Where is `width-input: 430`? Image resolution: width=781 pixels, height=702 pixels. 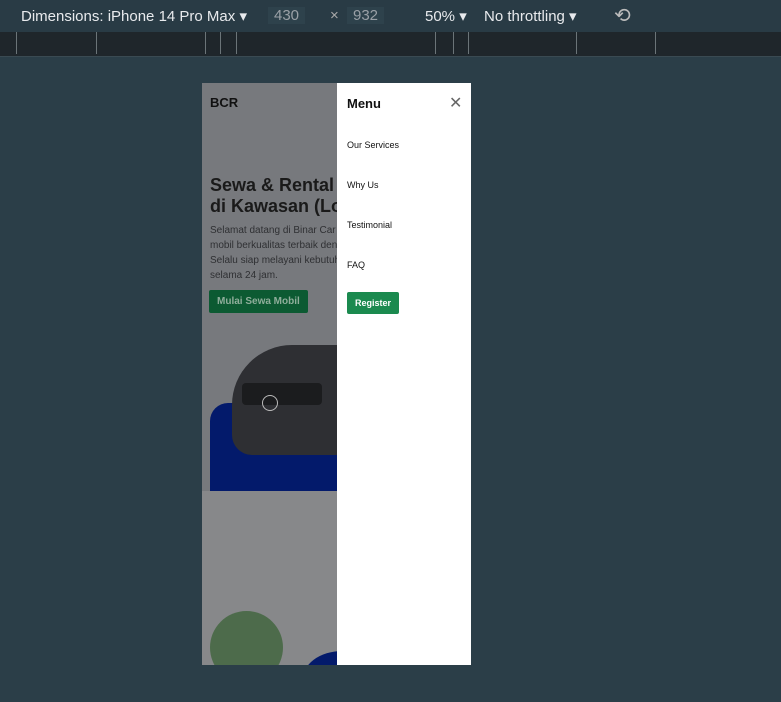
width-input: 430 is located at coordinates (287, 15).